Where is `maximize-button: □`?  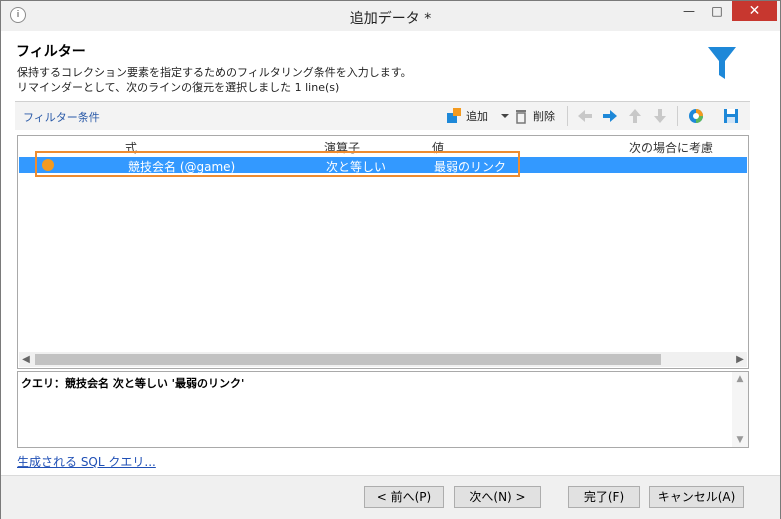 maximize-button: □ is located at coordinates (717, 11).